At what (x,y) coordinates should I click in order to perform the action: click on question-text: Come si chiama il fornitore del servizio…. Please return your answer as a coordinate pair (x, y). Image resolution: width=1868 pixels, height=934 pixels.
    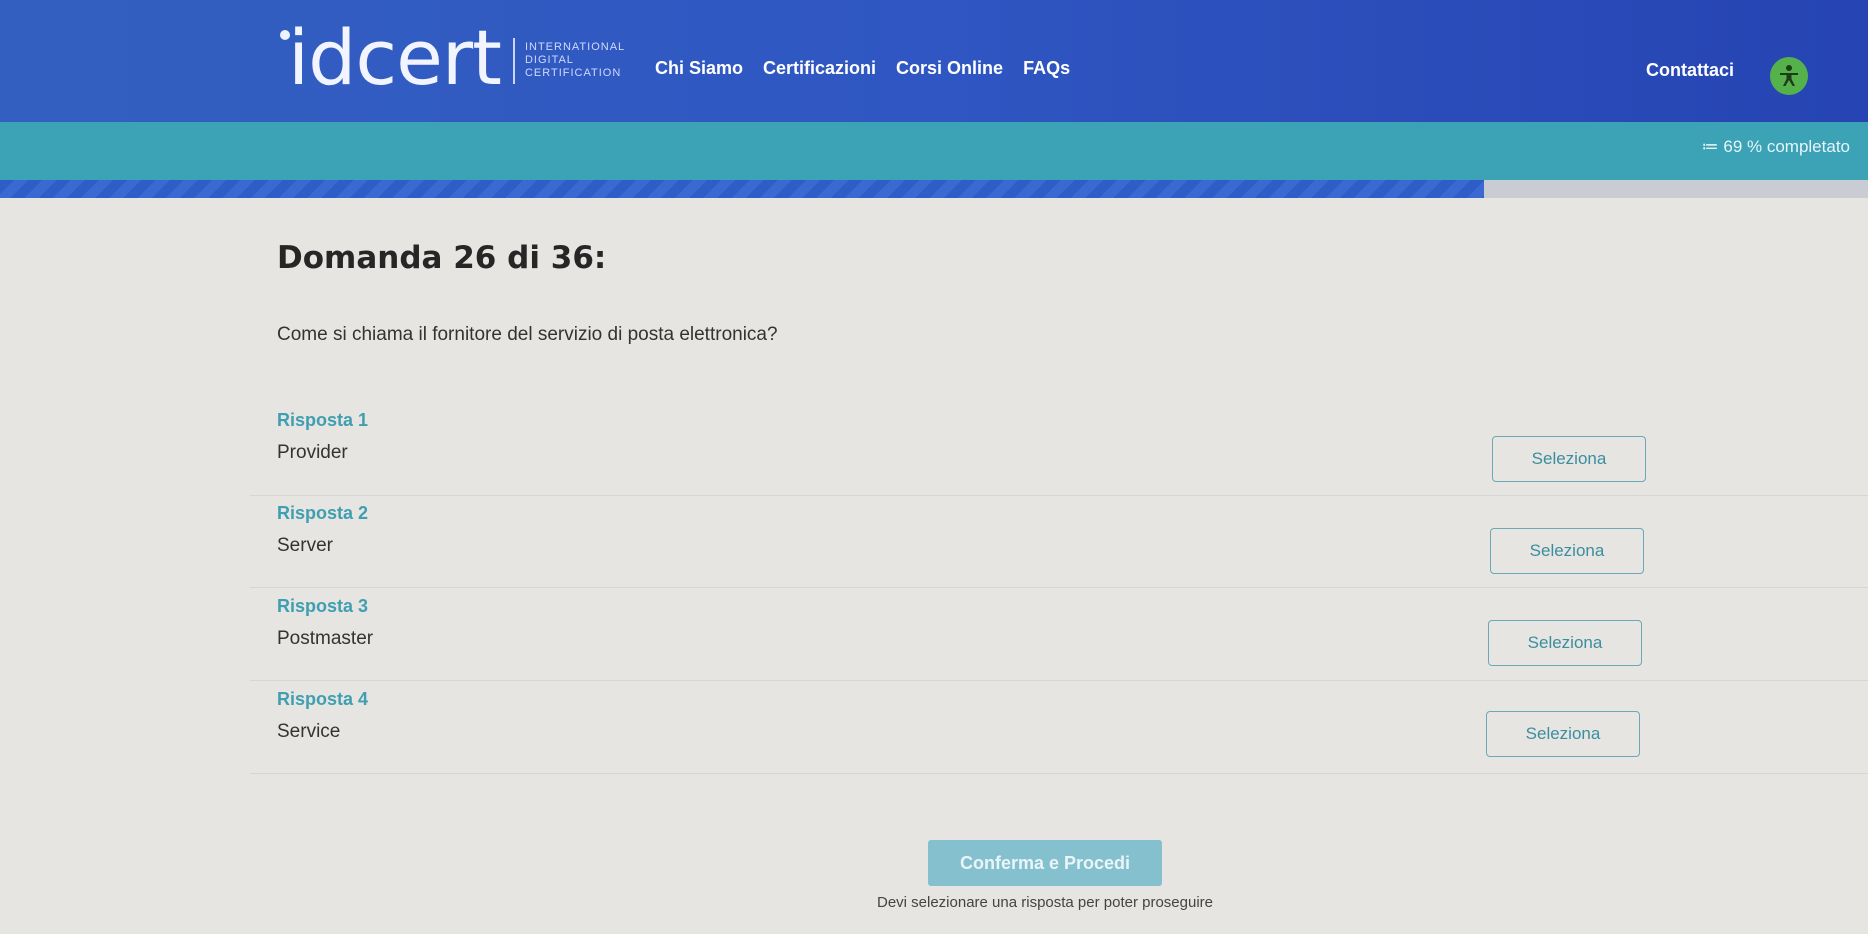
    Looking at the image, I should click on (527, 334).